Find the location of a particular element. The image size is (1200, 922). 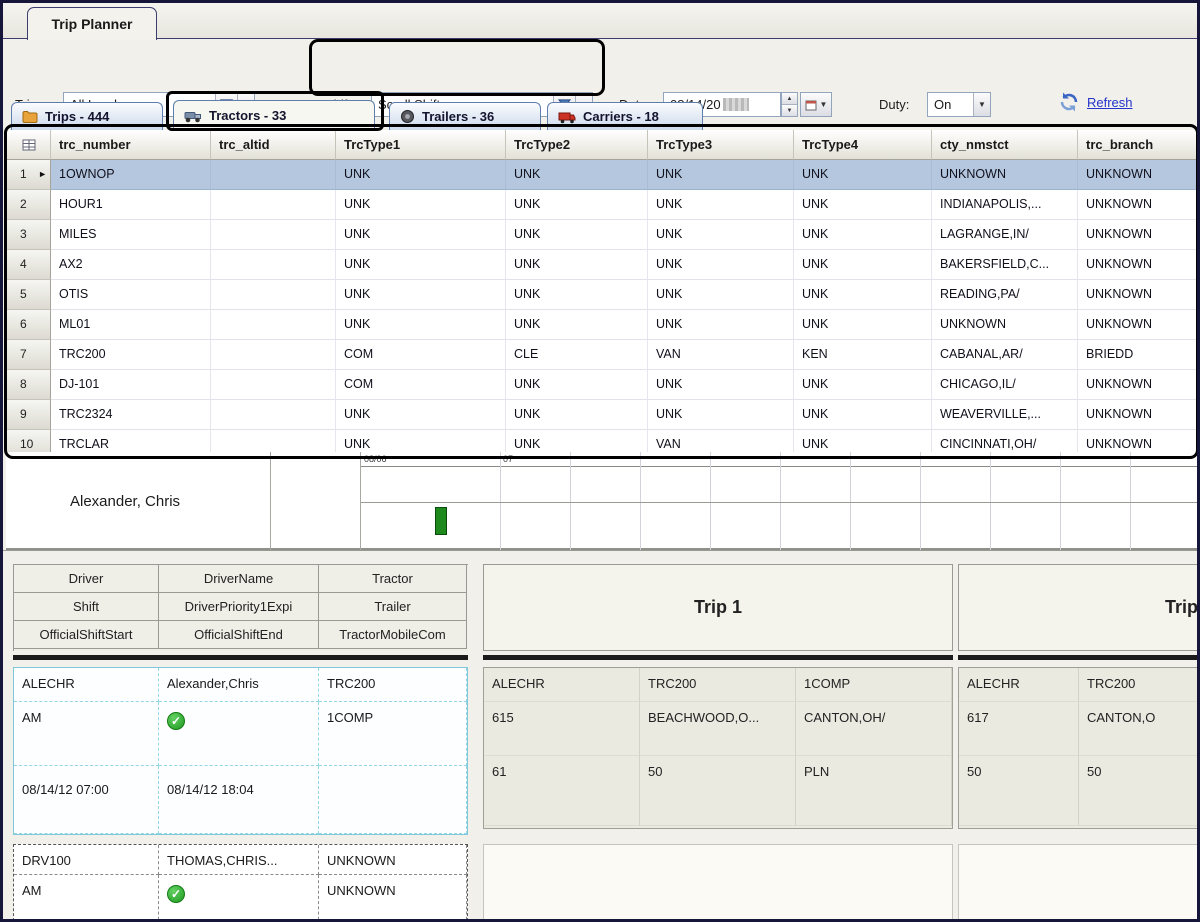

grid-cell: OTIS is located at coordinates (131, 295).